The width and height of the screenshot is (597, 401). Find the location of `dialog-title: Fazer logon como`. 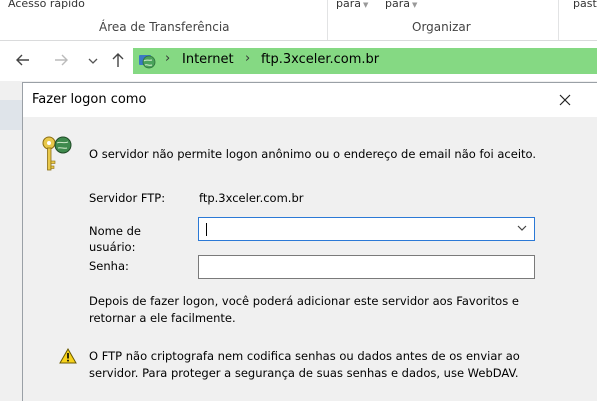

dialog-title: Fazer logon como is located at coordinates (89, 99).